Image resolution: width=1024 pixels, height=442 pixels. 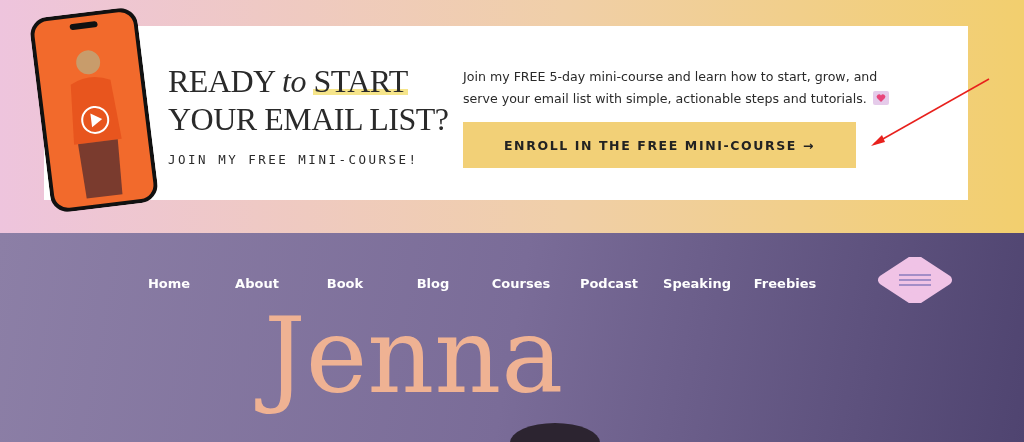 What do you see at coordinates (609, 283) in the screenshot?
I see `nav-link: Podcast` at bounding box center [609, 283].